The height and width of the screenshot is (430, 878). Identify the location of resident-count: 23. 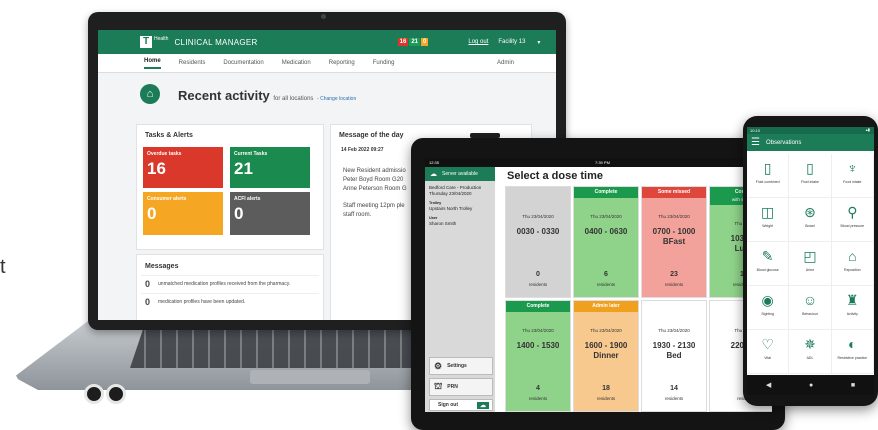
(674, 274).